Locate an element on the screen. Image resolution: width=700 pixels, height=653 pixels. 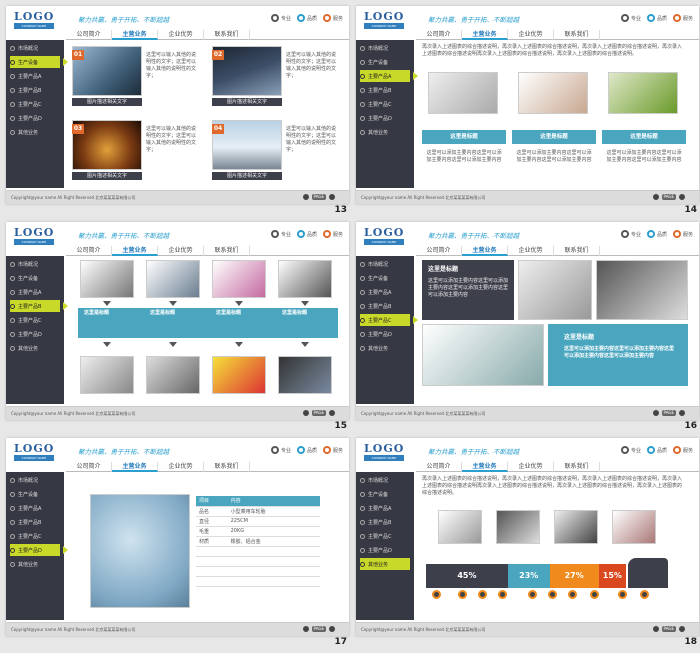
sidebar-item-label: 市场概况 is located at coordinates (28, 480).